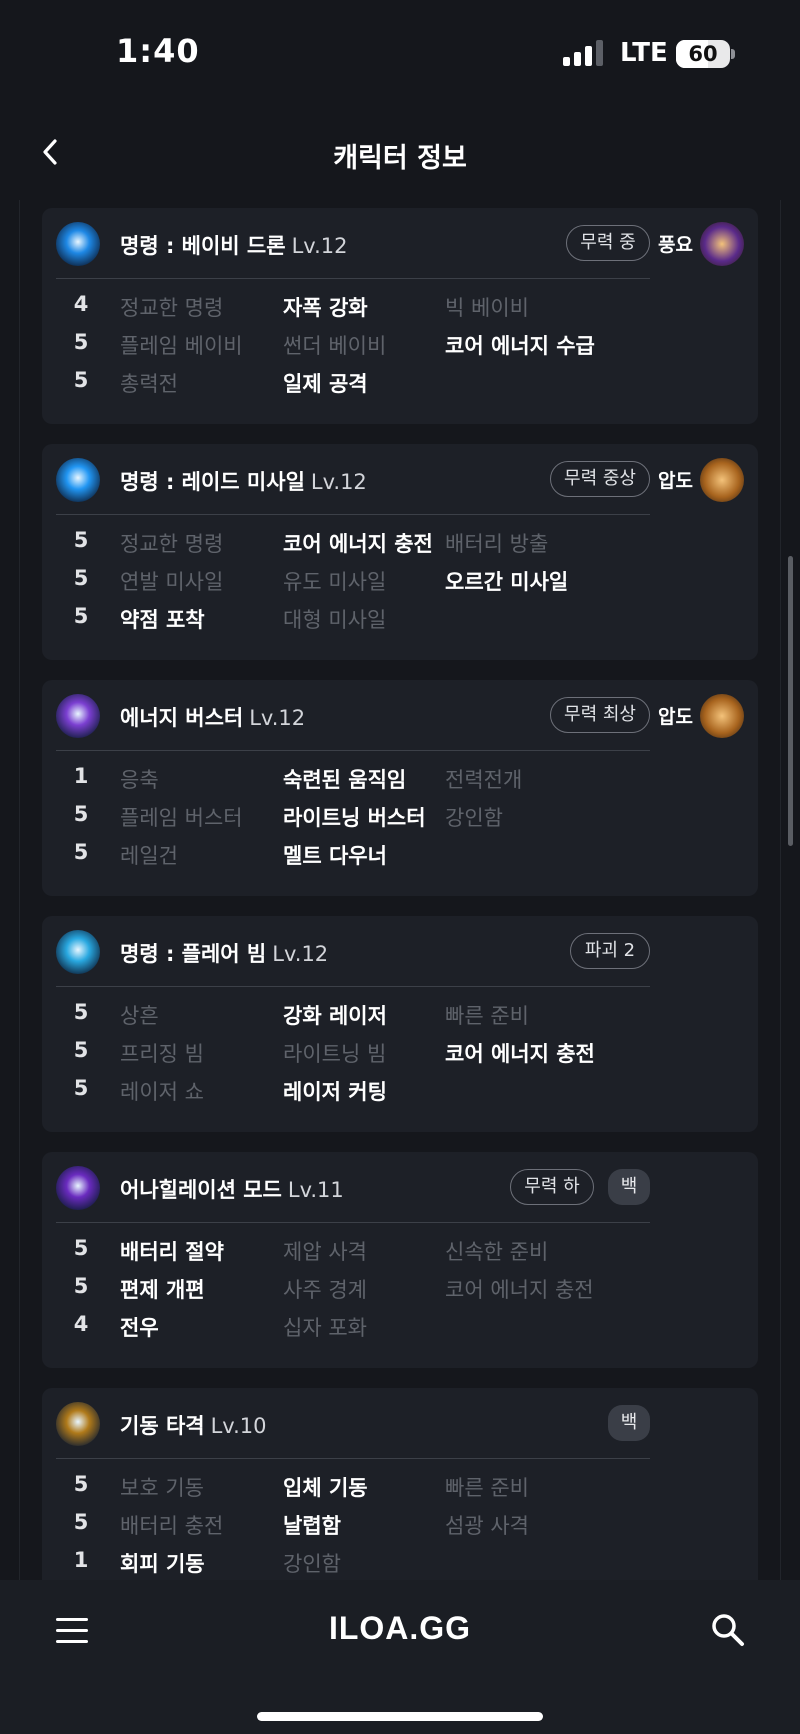 The height and width of the screenshot is (1734, 800). I want to click on tripod-option: 배터리 방출, so click(497, 544).